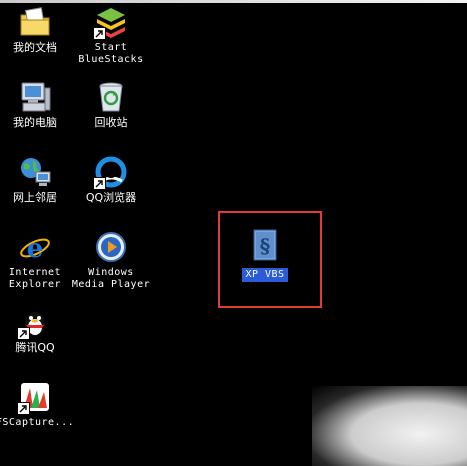 The width and height of the screenshot is (467, 466). Describe the element at coordinates (35, 97) in the screenshot. I see `my-computer-icon` at that location.